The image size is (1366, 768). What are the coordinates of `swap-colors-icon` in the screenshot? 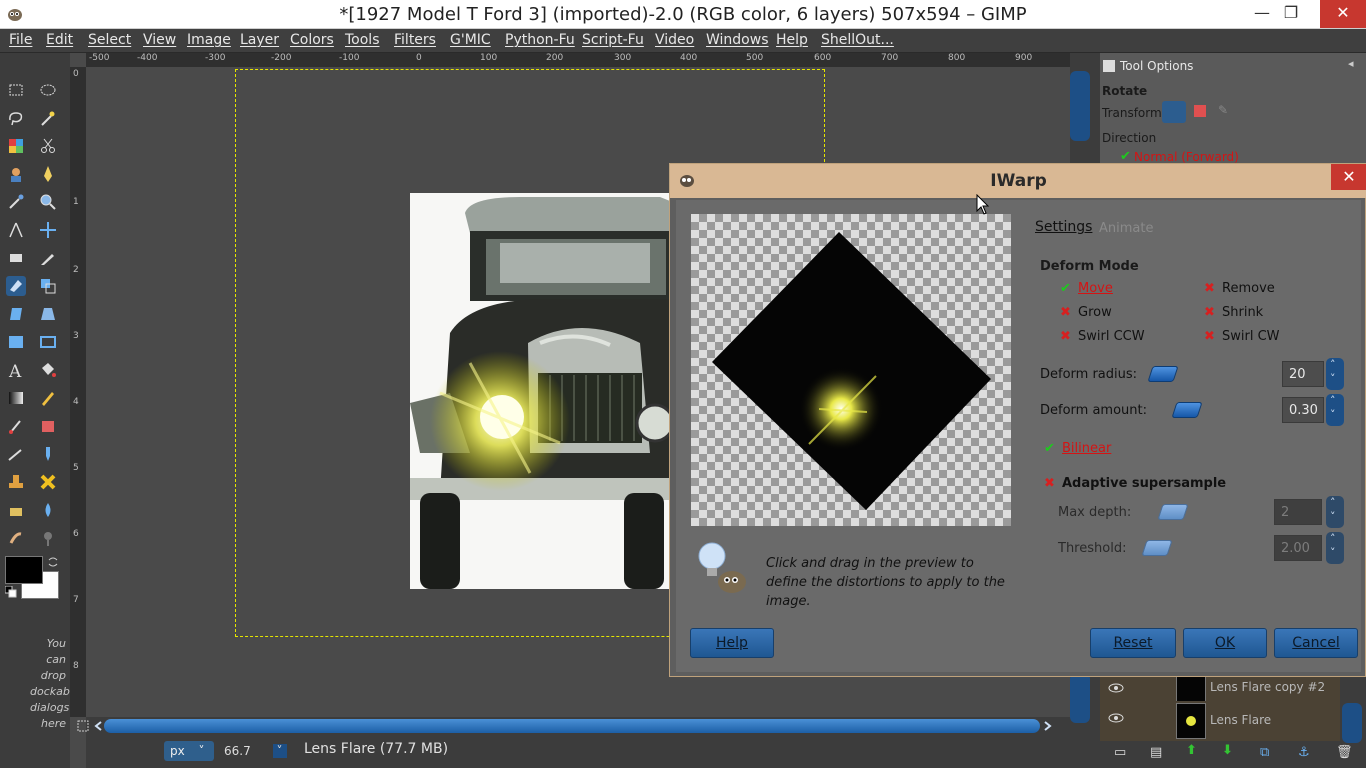 It's located at (53, 562).